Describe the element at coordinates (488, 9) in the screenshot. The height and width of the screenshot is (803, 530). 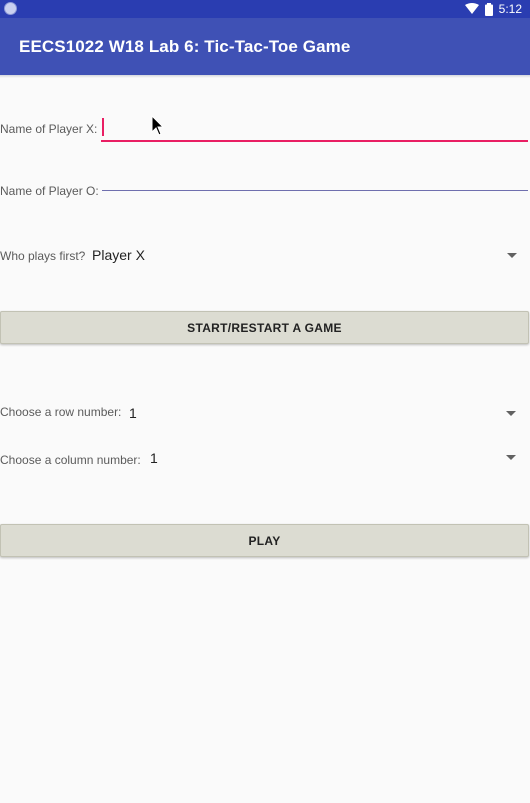
I see `battery-icon` at that location.